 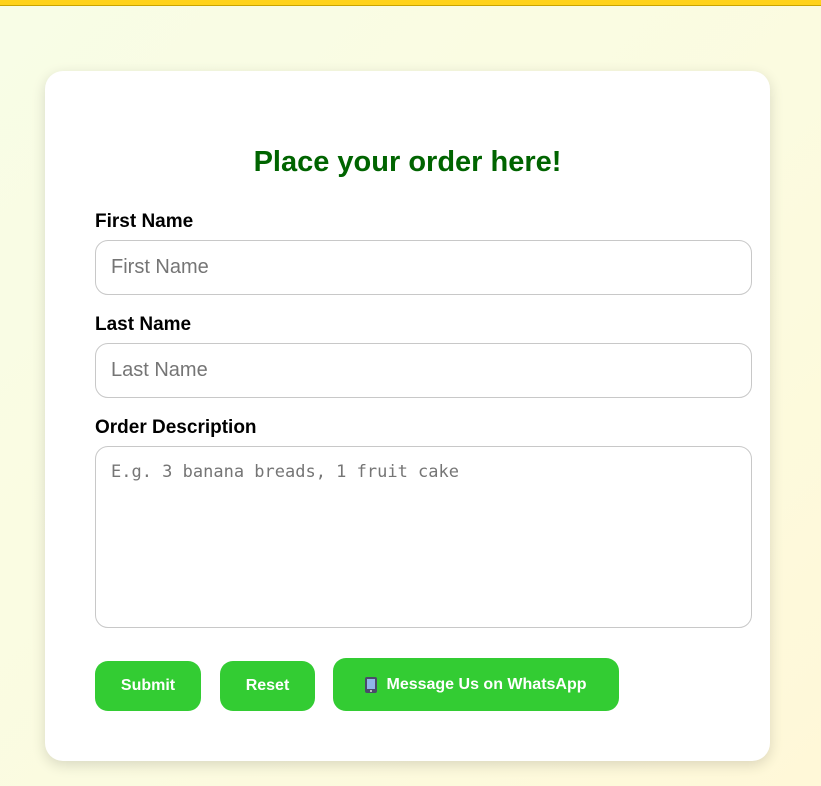 I want to click on last-name-label: Last Name, so click(x=143, y=324).